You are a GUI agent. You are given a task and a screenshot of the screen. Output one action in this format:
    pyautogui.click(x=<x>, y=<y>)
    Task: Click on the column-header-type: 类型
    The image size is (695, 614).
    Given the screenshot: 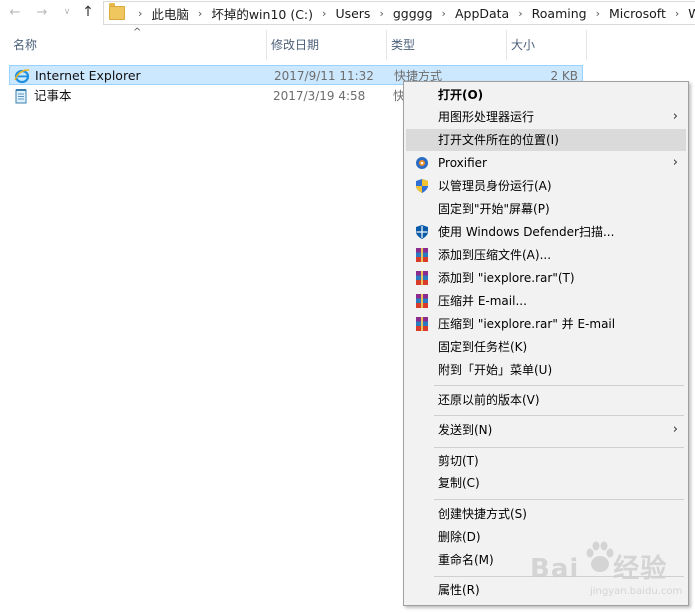 What is the action you would take?
    pyautogui.click(x=447, y=45)
    